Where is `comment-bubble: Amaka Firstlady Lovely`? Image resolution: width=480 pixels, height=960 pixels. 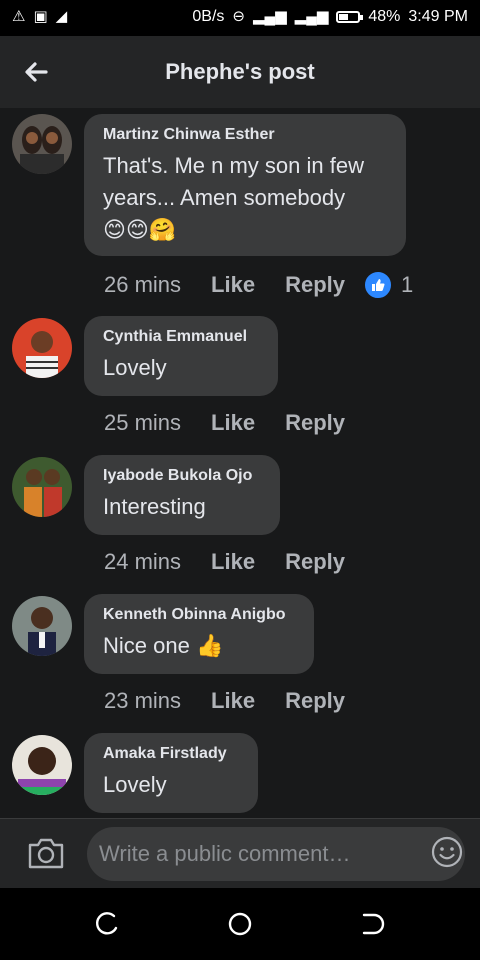 comment-bubble: Amaka Firstlady Lovely is located at coordinates (171, 773).